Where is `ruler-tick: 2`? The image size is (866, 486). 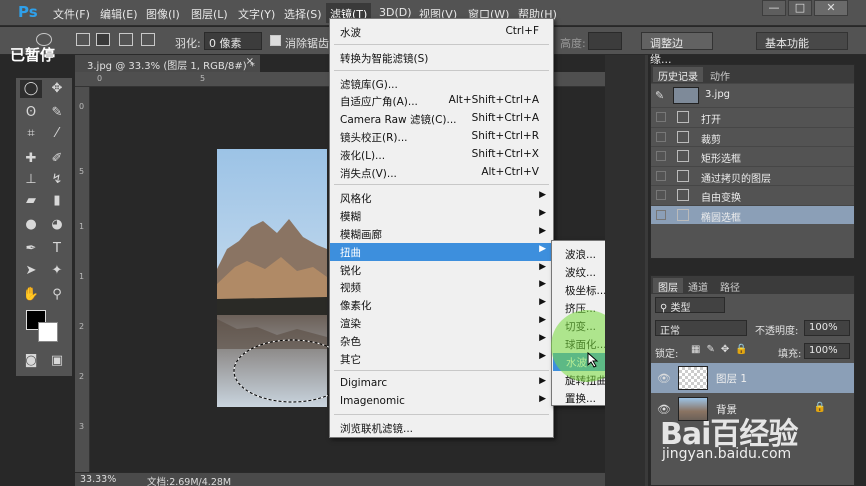
ruler-tick: 2 is located at coordinates (82, 326).